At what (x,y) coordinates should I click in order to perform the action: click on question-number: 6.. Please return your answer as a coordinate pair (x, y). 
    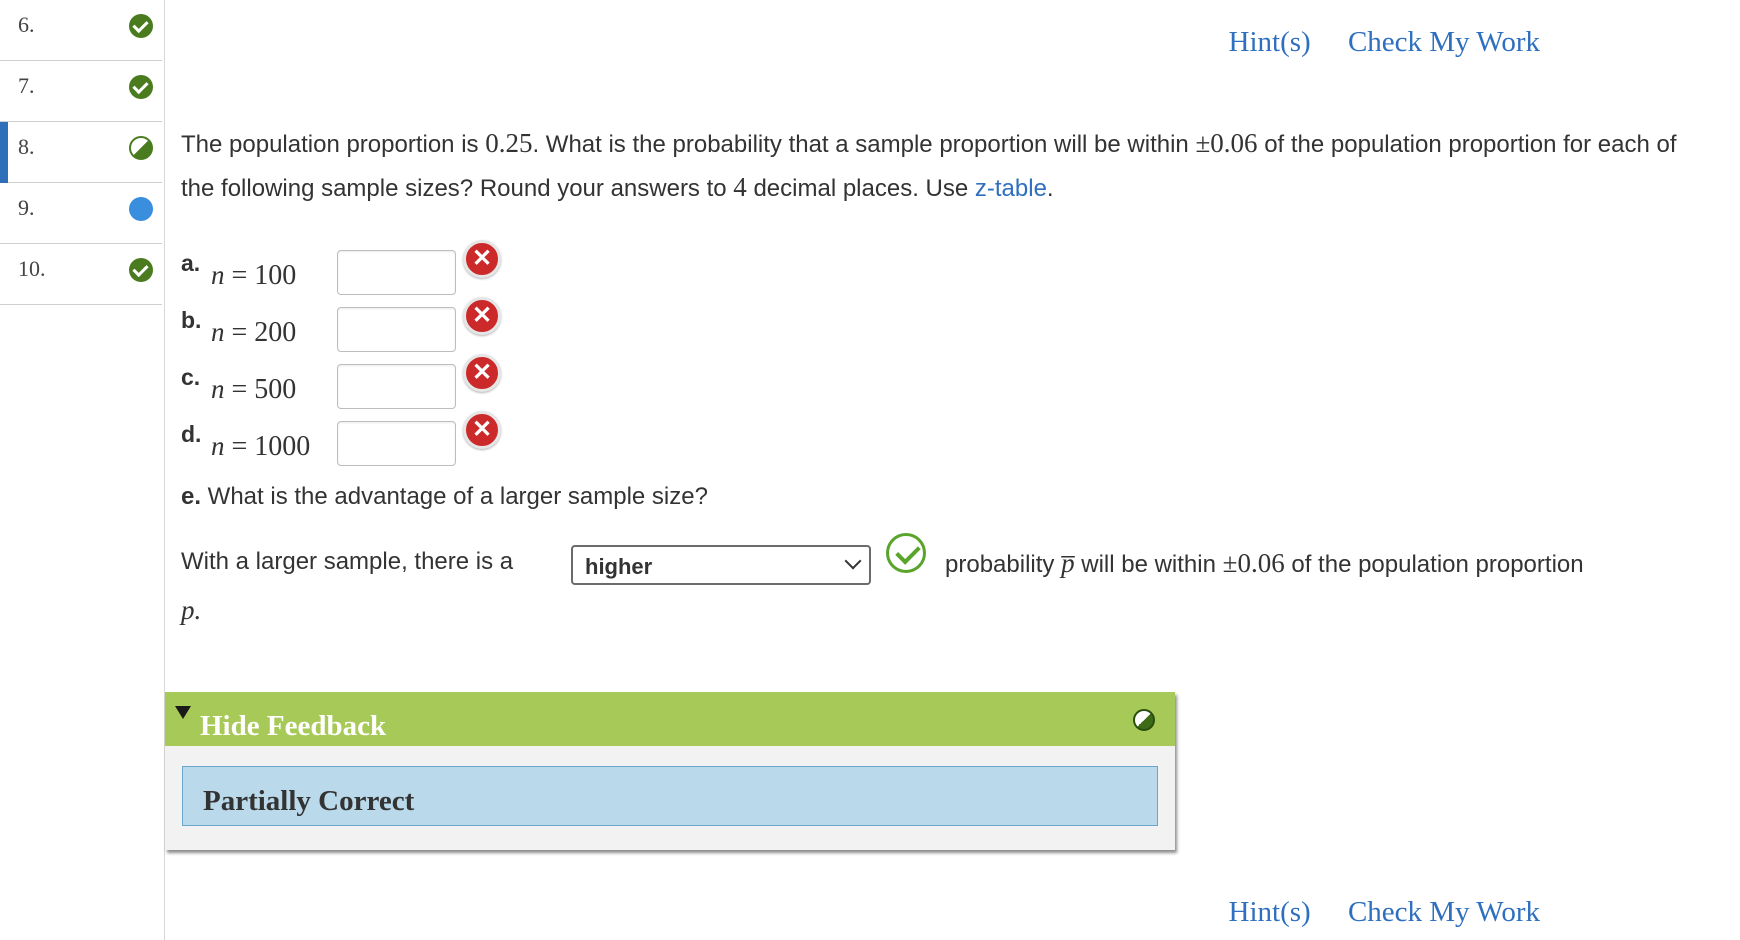
    Looking at the image, I should click on (26, 24).